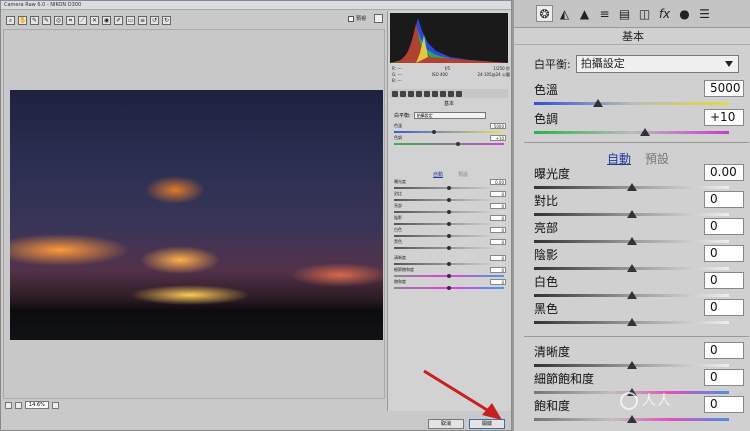 The height and width of the screenshot is (431, 750). I want to click on fx-tab-icon, so click(443, 93).